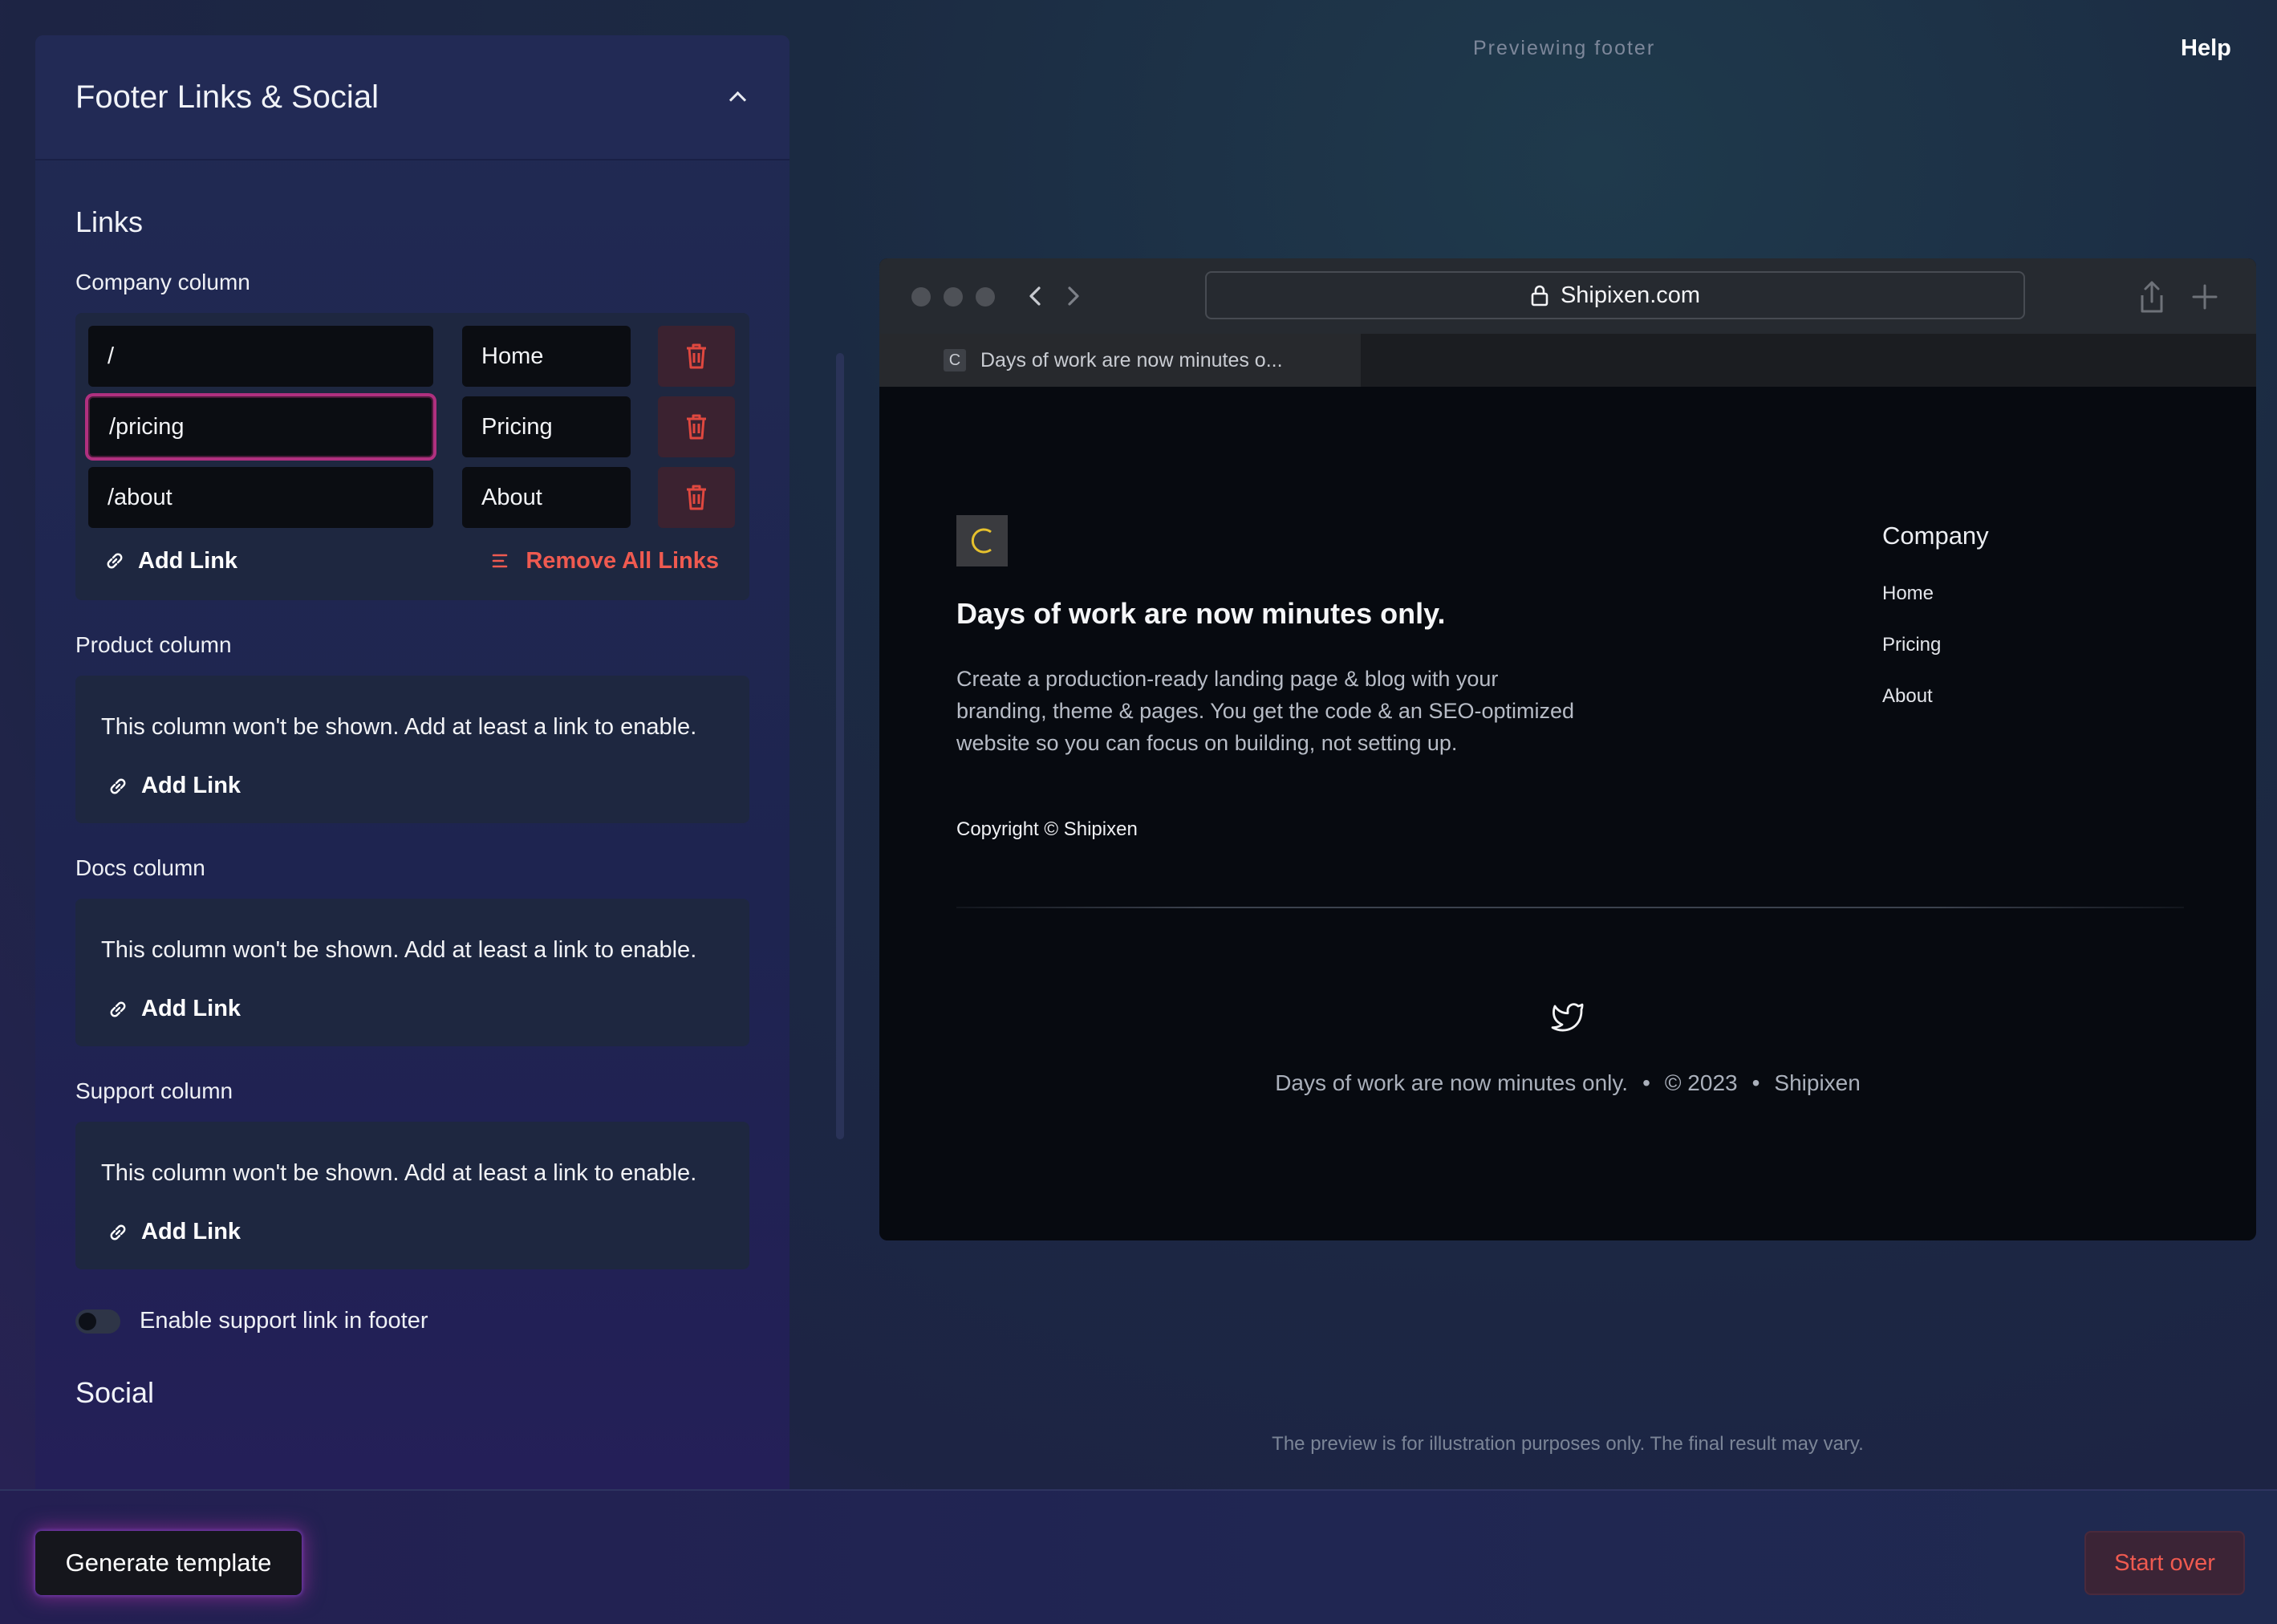 The image size is (2277, 1624). What do you see at coordinates (154, 1090) in the screenshot?
I see `support-column-label: Support column` at bounding box center [154, 1090].